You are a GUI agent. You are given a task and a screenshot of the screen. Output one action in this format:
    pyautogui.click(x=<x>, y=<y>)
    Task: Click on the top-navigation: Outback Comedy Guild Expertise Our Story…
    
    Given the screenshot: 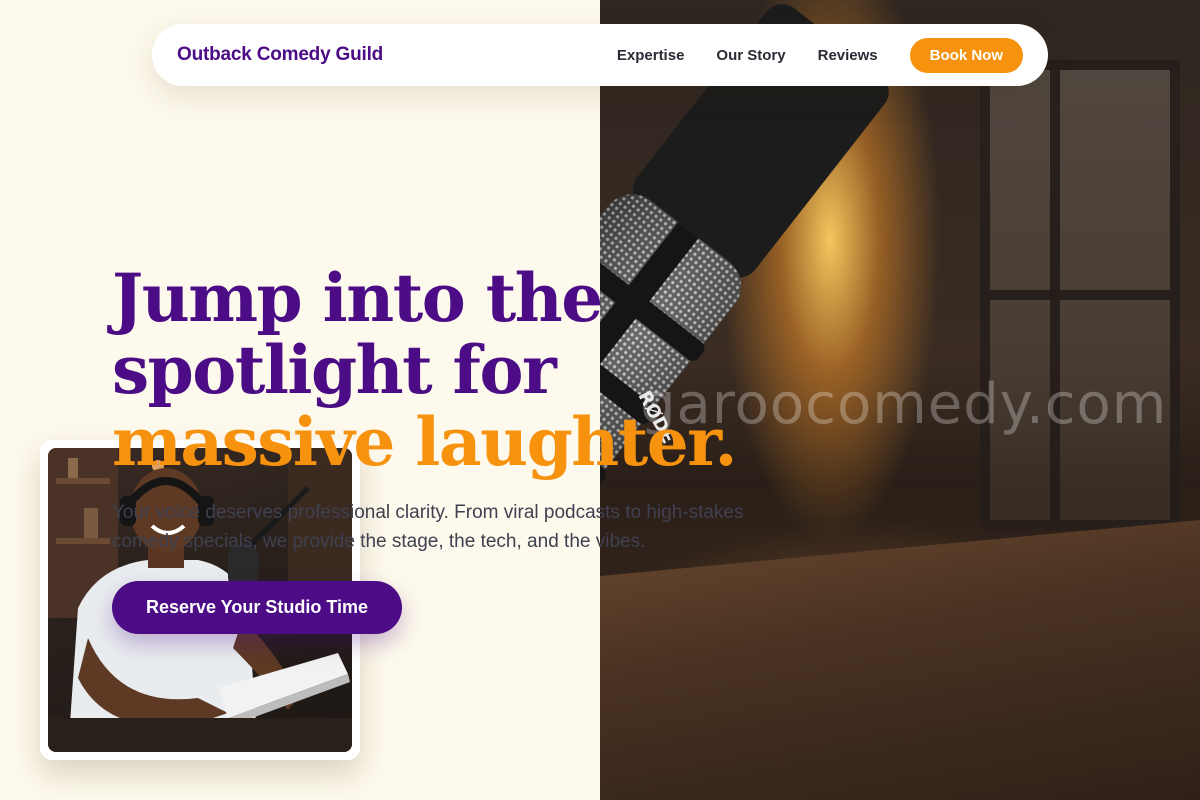 What is the action you would take?
    pyautogui.click(x=600, y=55)
    